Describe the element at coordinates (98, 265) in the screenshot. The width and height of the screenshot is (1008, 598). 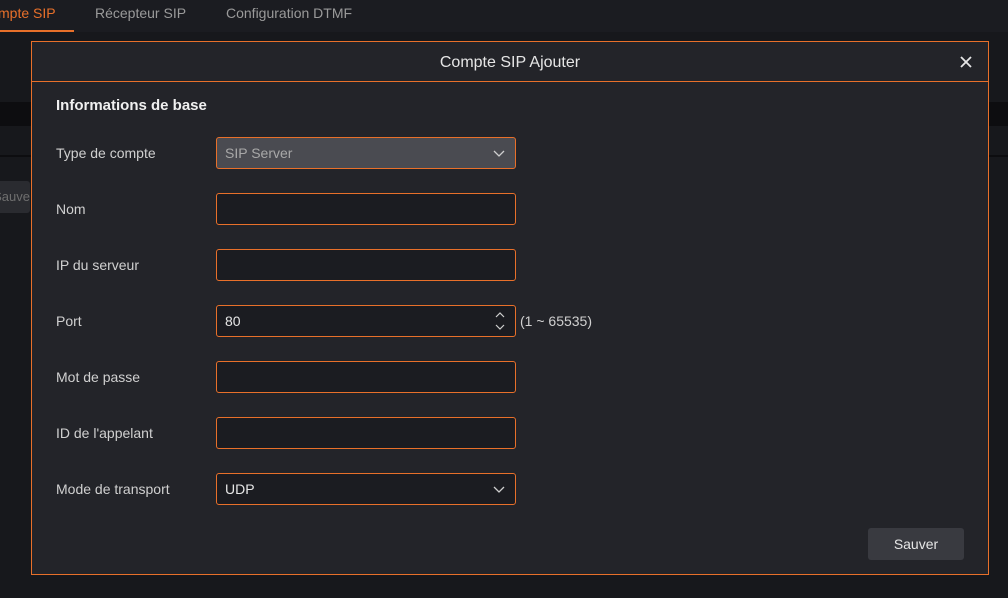
I see `server-ip-label: IP du serveur` at that location.